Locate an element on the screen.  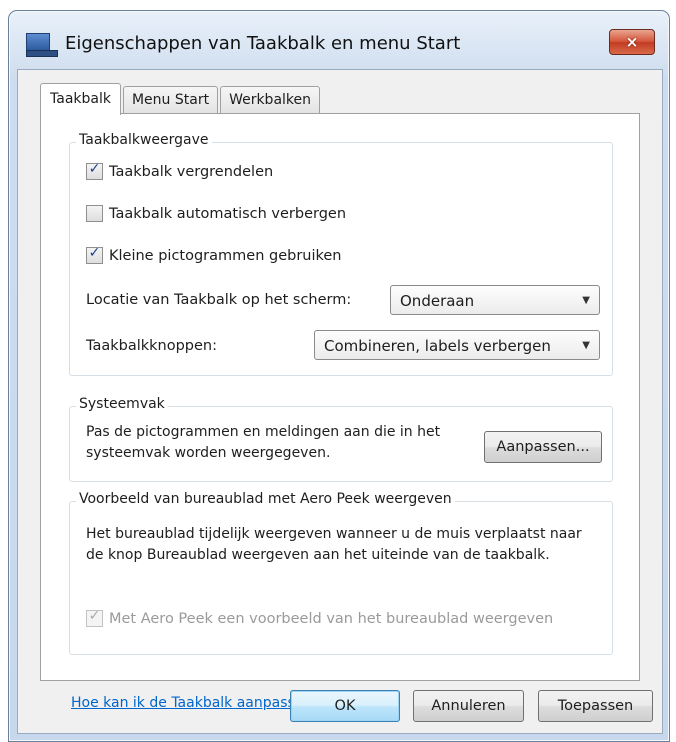
cancel-button: Annuleren is located at coordinates (468, 706).